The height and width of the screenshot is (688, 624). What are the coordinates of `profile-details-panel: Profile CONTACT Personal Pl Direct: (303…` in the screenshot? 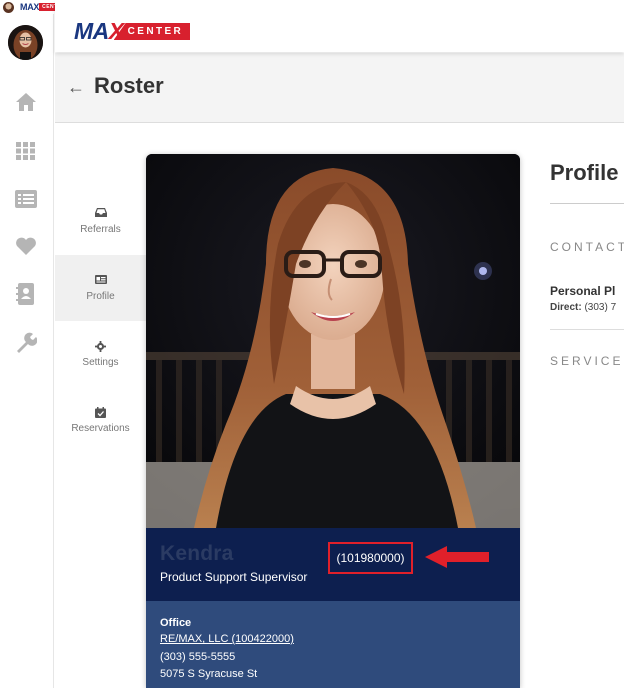 It's located at (572, 406).